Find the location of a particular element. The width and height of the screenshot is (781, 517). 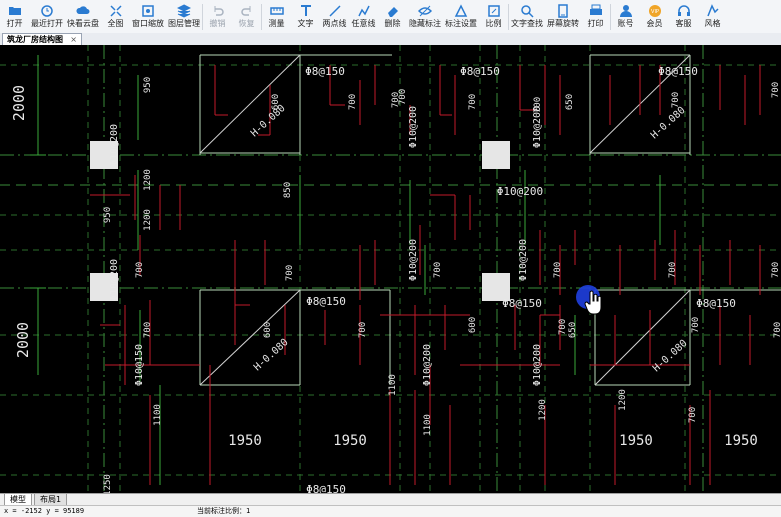

toolbar-button-window-zoom: 窗口缩放 is located at coordinates (148, 16).